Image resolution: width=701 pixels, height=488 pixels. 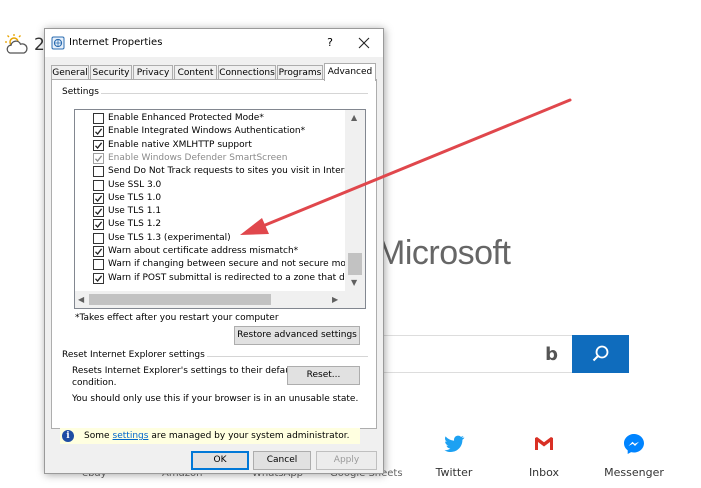 What do you see at coordinates (135, 224) in the screenshot?
I see `settings-item-label: Use TLS 1.2` at bounding box center [135, 224].